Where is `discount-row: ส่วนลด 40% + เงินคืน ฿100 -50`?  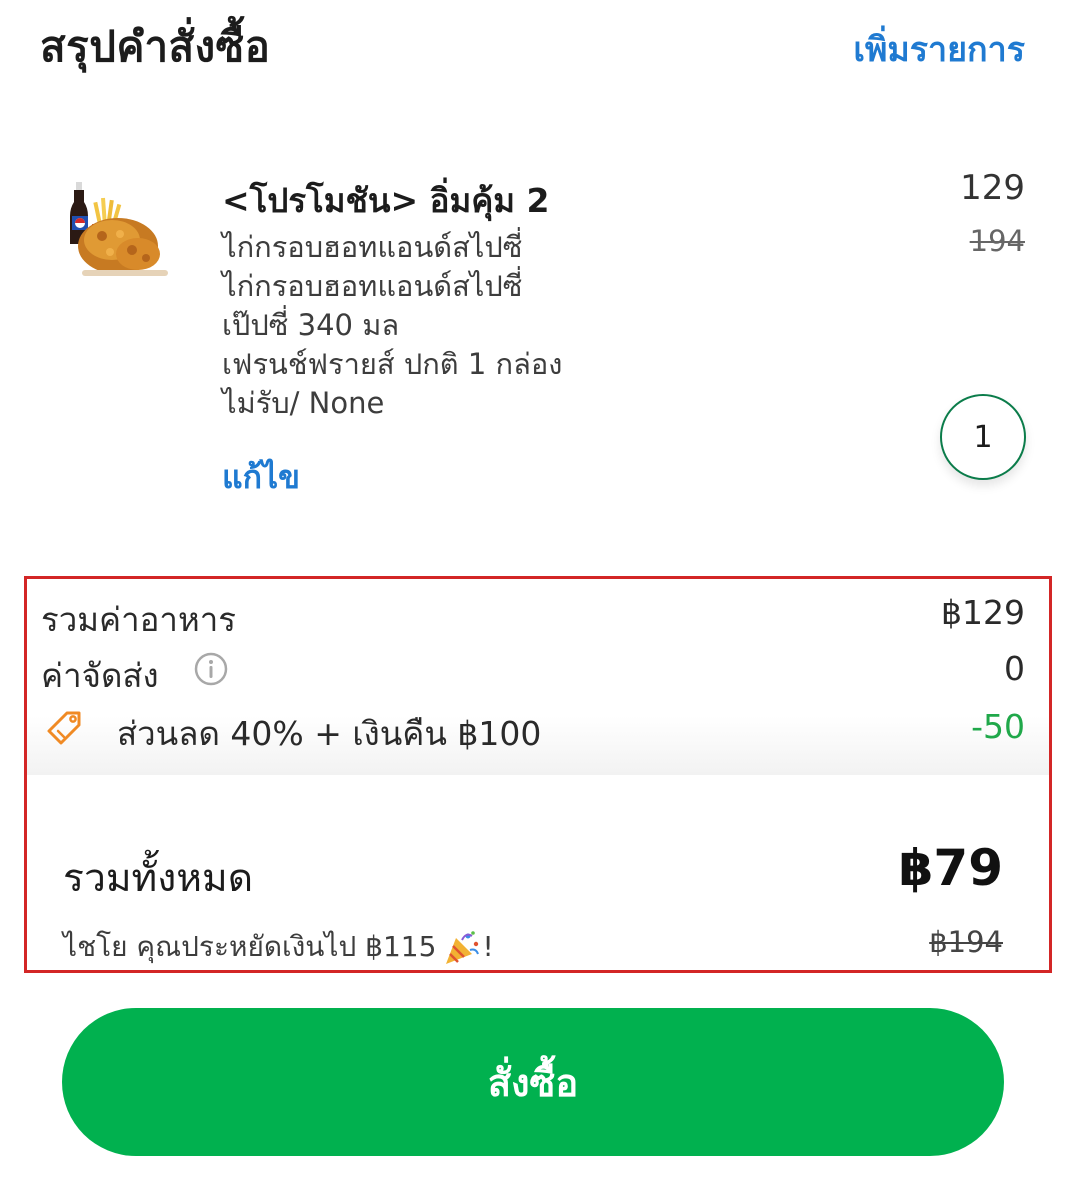 discount-row: ส่วนลด 40% + เงินคืน ฿100 -50 is located at coordinates (533, 730).